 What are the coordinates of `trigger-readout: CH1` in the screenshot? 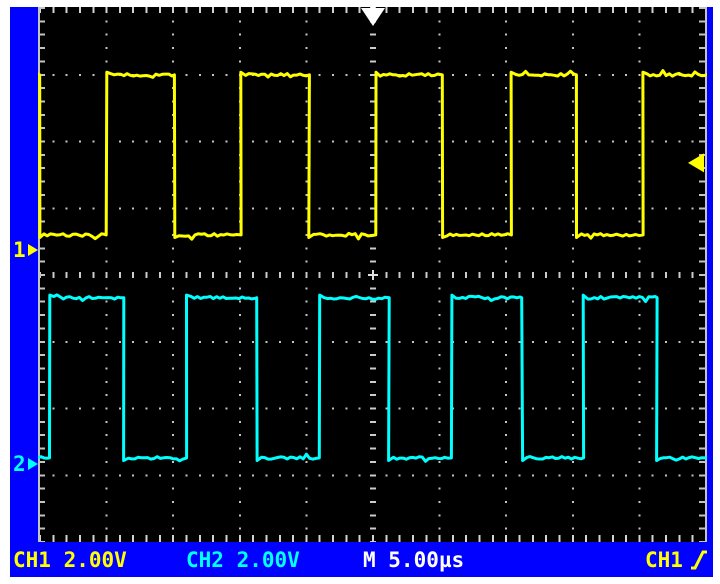 It's located at (676, 560).